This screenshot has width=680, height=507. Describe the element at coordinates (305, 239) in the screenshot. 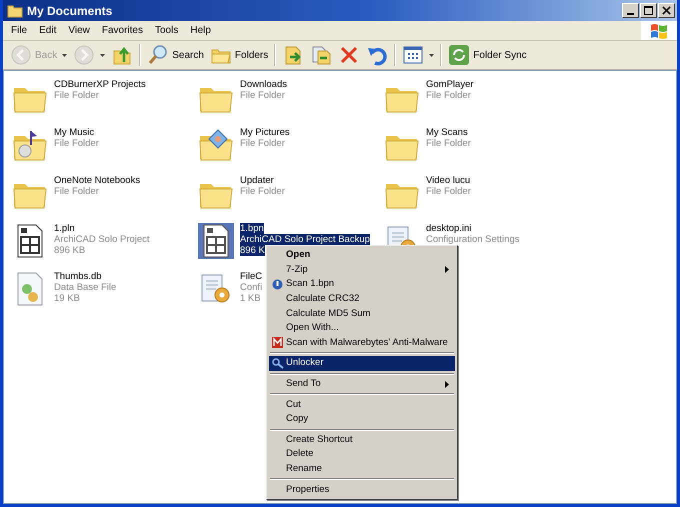

I see `file-type: ArchiCAD Solo Project Backup` at that location.